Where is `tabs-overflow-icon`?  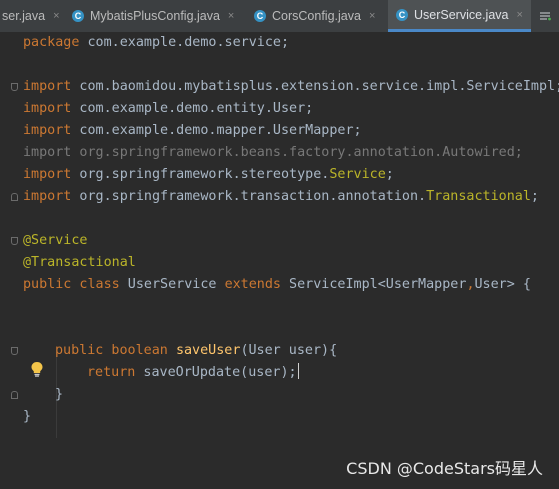 tabs-overflow-icon is located at coordinates (545, 16).